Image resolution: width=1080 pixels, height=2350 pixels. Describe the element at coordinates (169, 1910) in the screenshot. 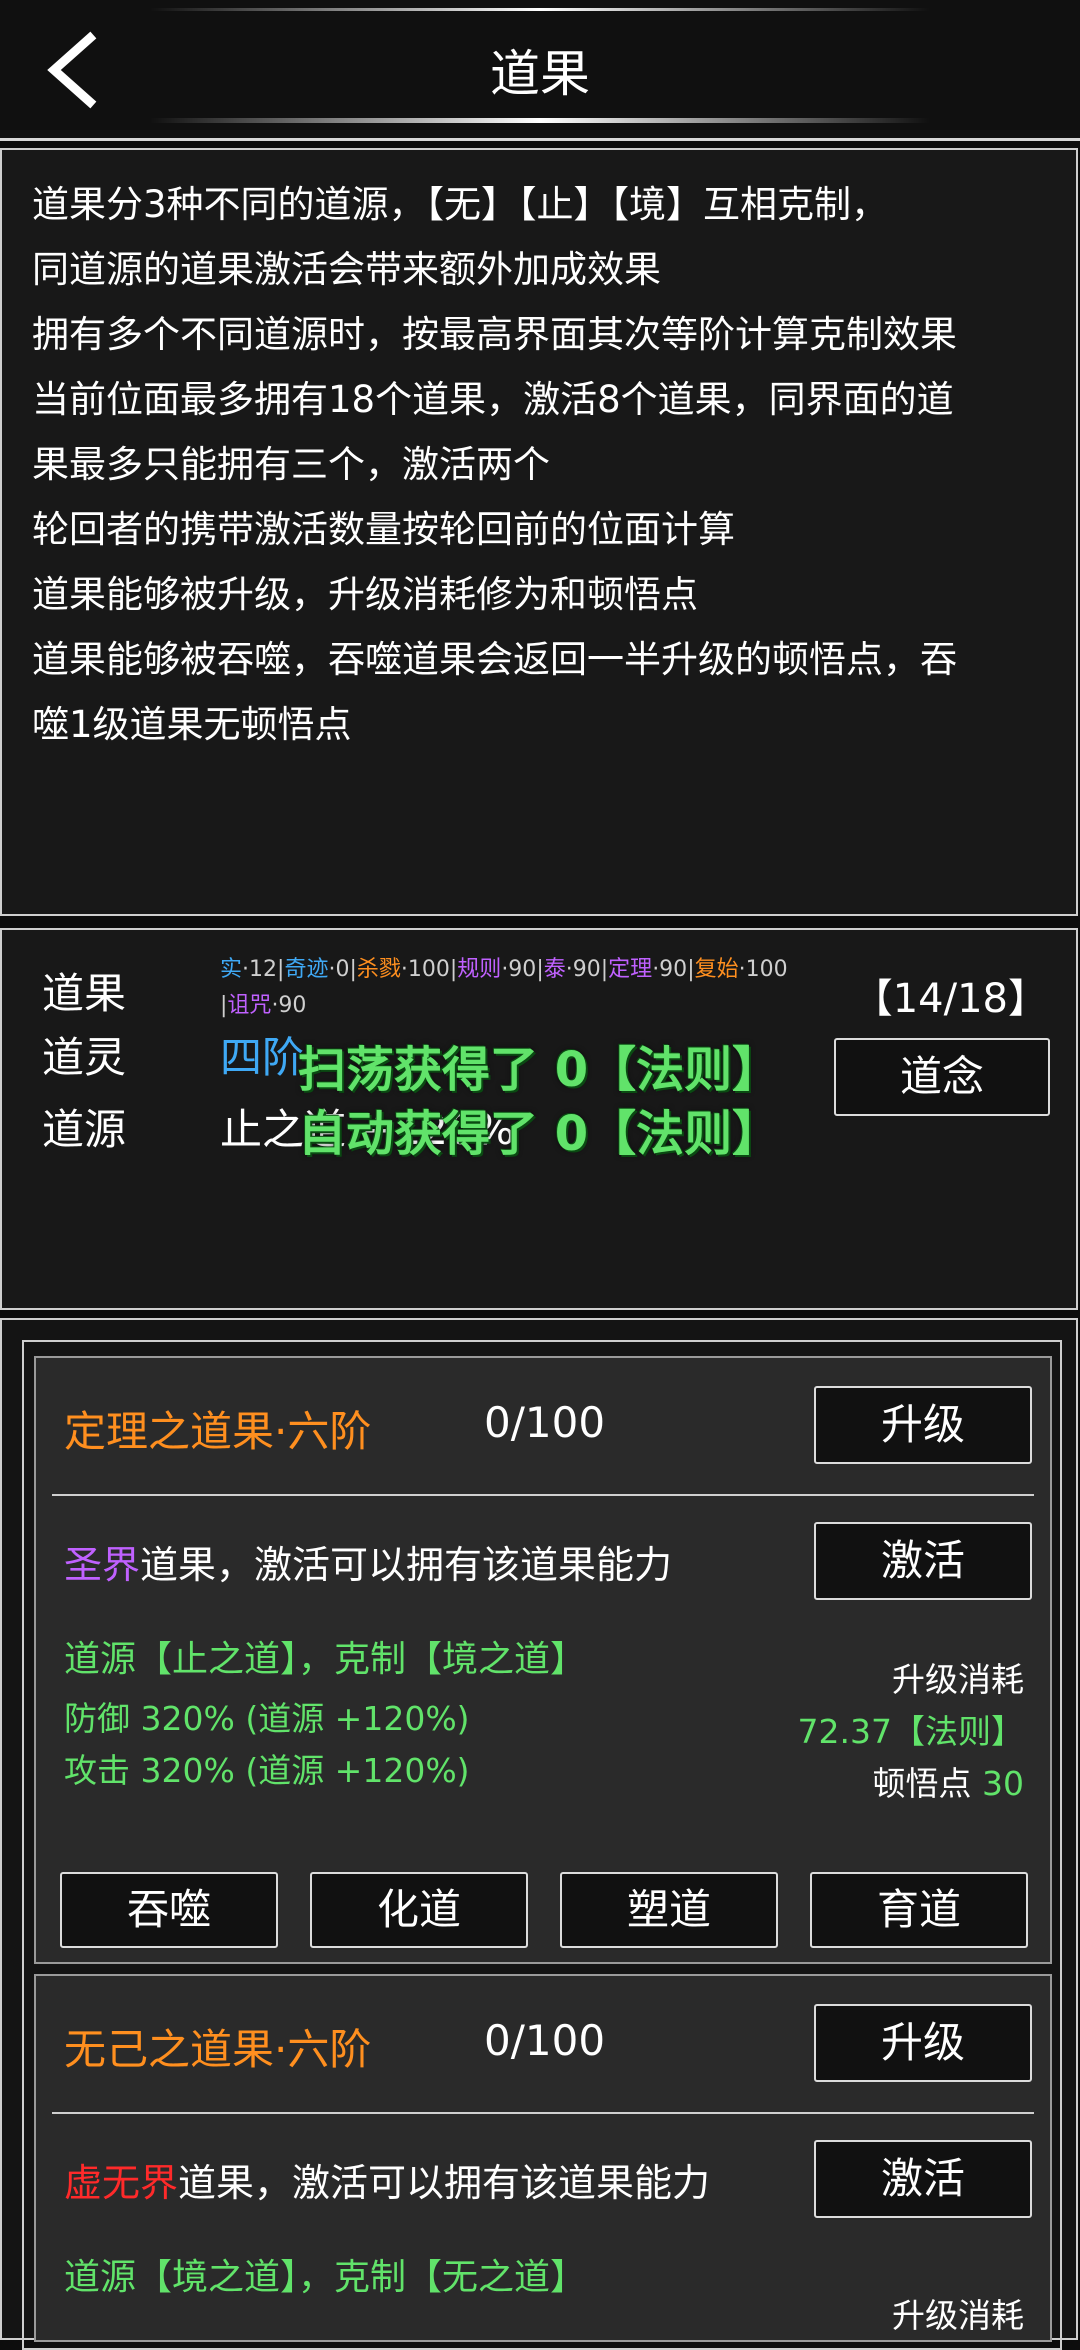

I see `devour-button: 吞噬` at that location.